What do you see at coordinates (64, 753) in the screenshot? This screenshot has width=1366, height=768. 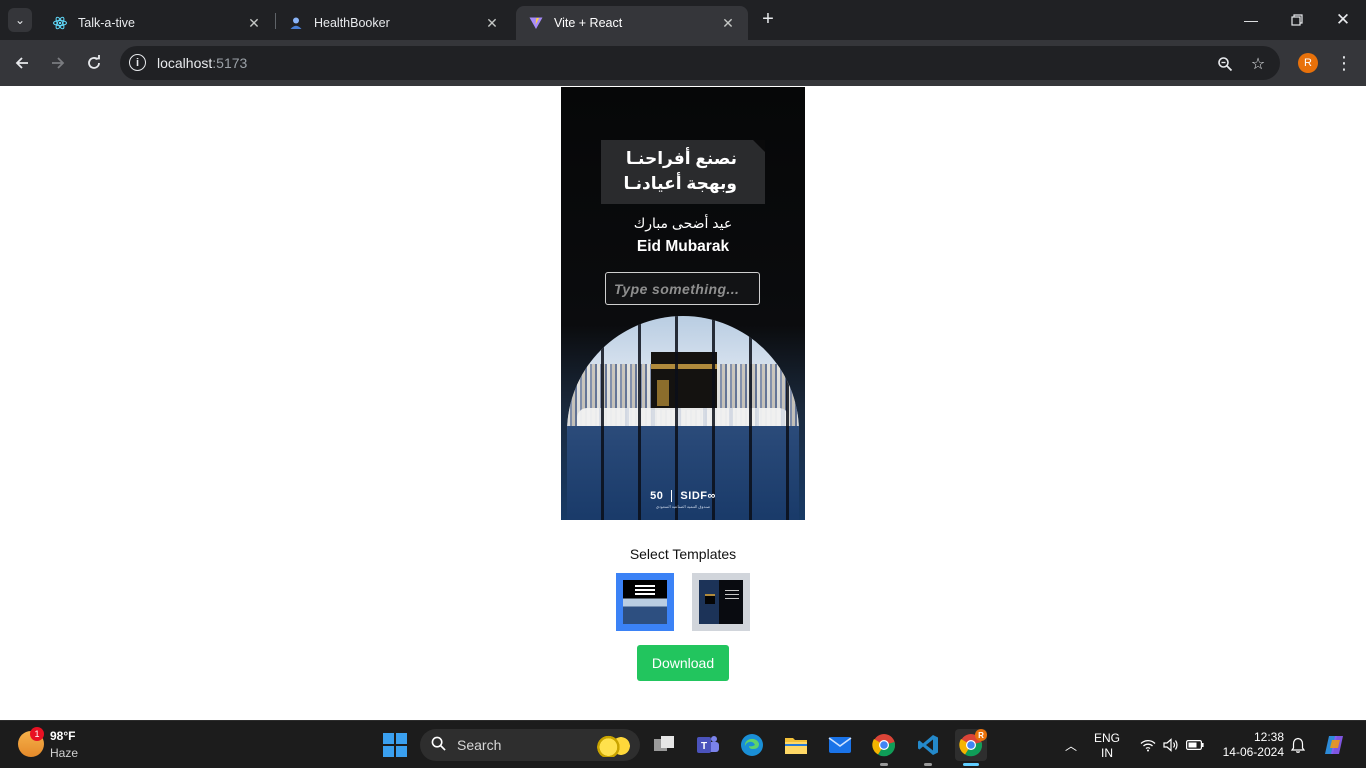 I see `weather-condition: Haze` at bounding box center [64, 753].